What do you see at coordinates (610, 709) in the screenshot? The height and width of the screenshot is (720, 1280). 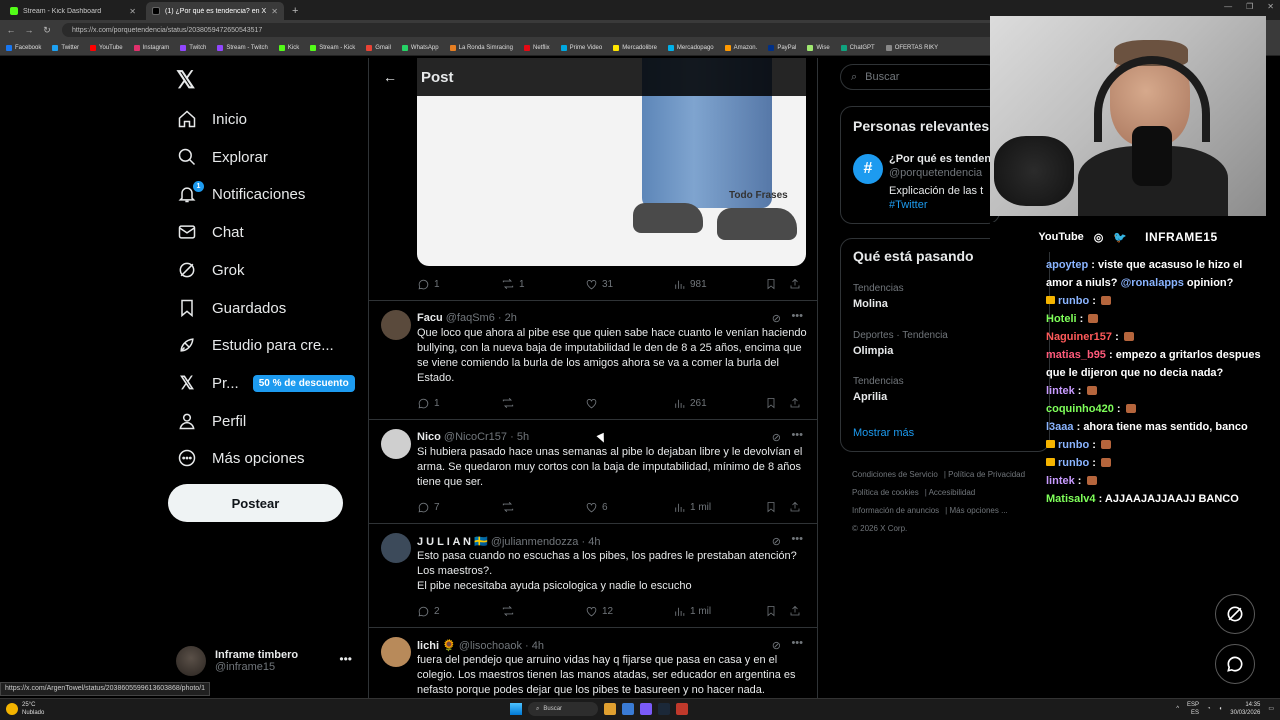 I see `file-explorer-icon` at bounding box center [610, 709].